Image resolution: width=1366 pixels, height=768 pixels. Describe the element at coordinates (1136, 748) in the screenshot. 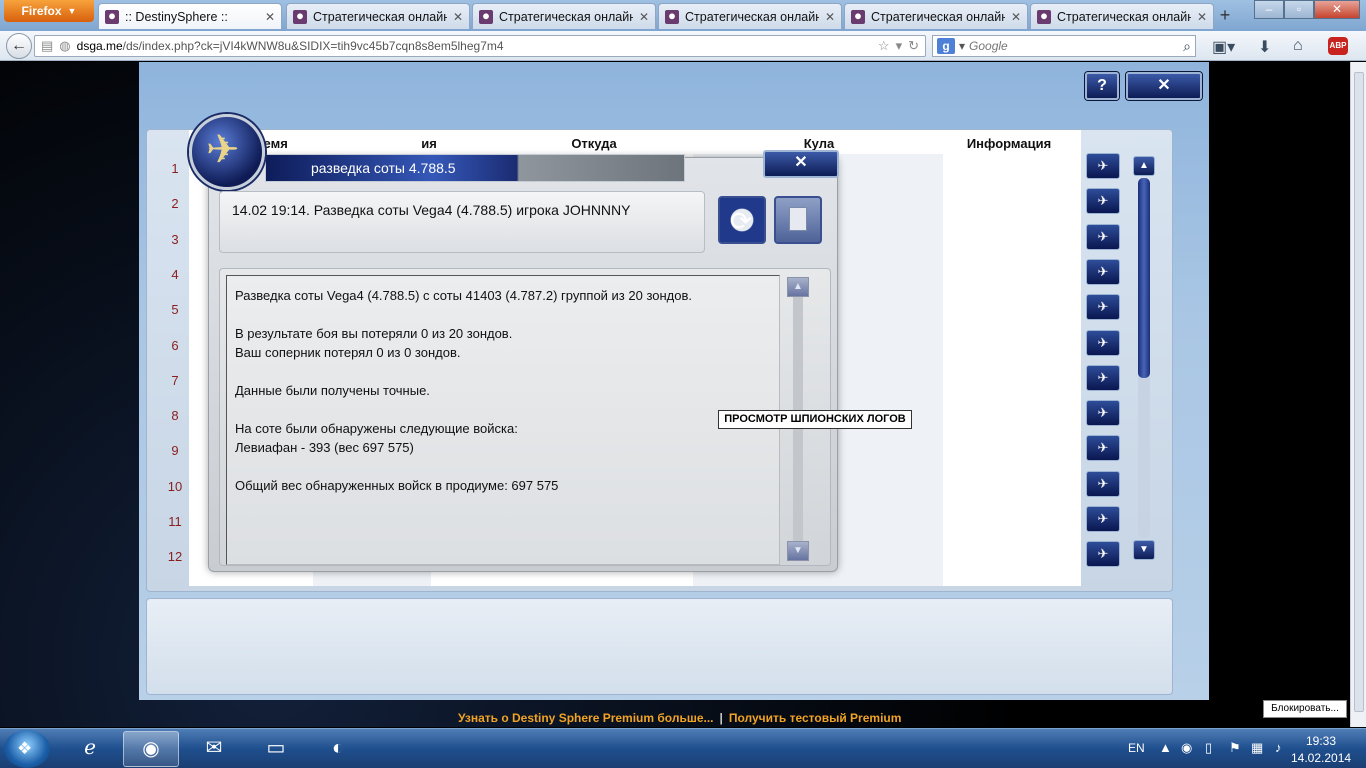

I see `language-indicator: EN` at that location.